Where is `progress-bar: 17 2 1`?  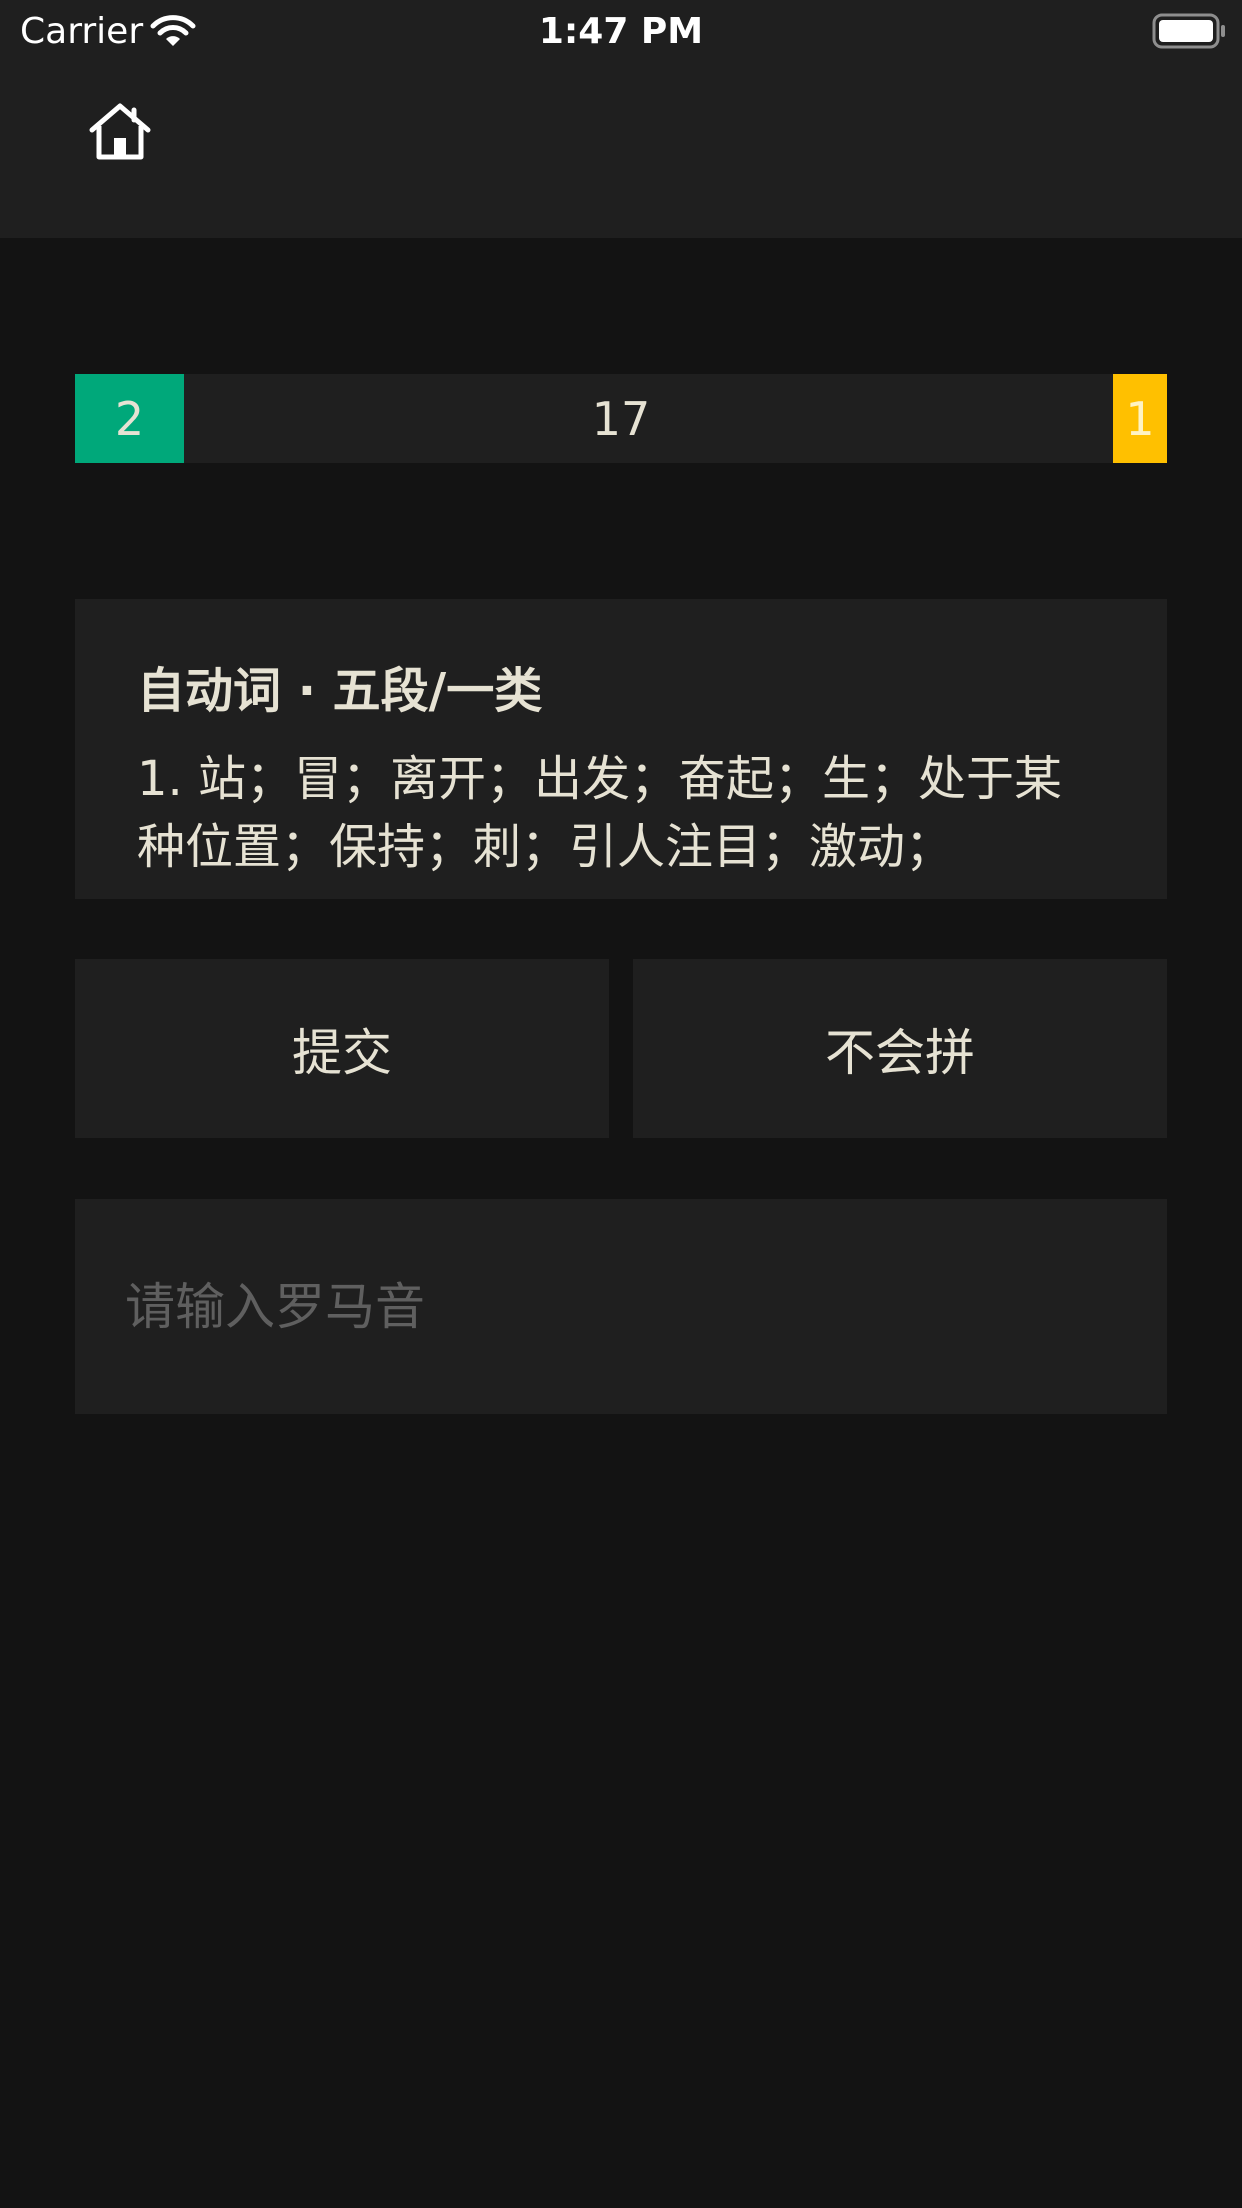 progress-bar: 17 2 1 is located at coordinates (621, 418).